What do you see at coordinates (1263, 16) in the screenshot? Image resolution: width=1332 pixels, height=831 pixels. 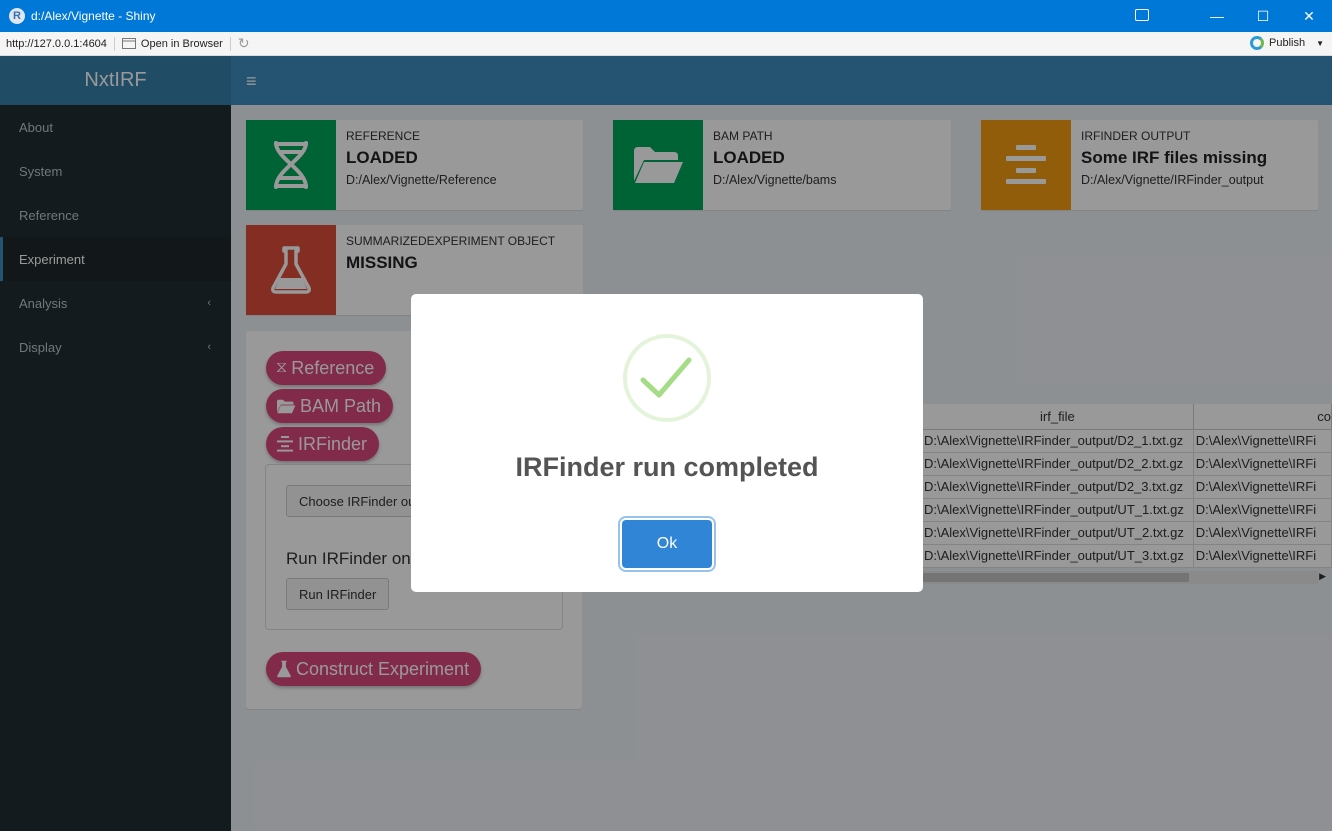 I see `maximize-button: ☐` at bounding box center [1263, 16].